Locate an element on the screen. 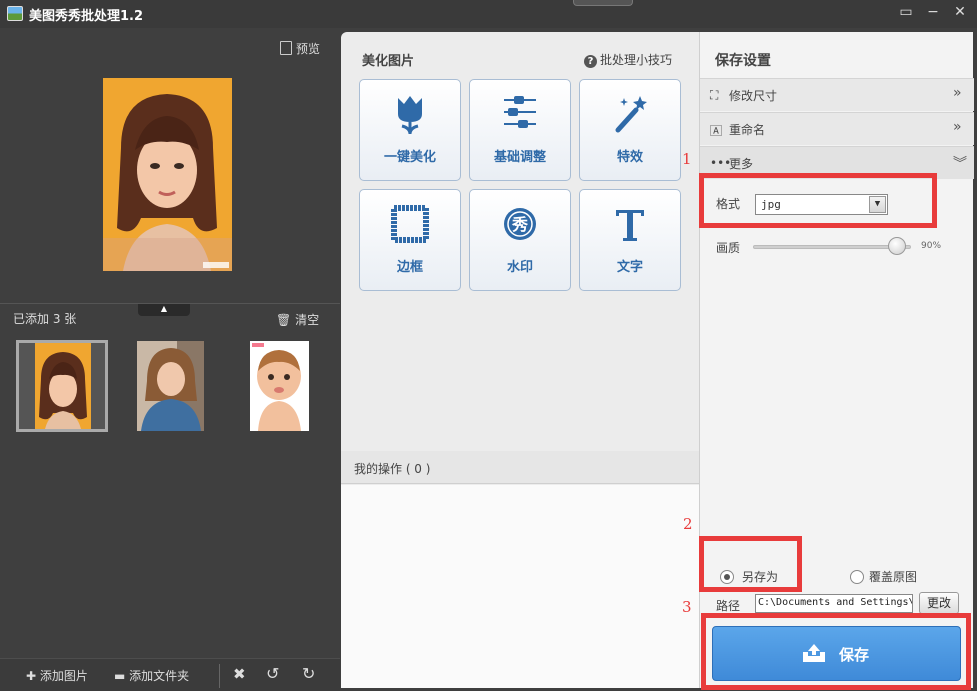  magic-wand-icon is located at coordinates (630, 114).